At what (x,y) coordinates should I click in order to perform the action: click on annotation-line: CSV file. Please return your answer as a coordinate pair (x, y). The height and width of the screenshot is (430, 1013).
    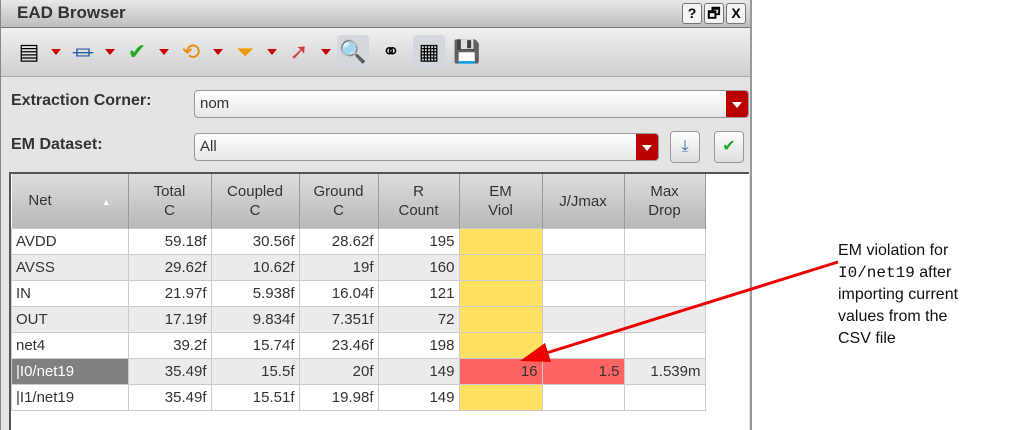
    Looking at the image, I should click on (867, 338).